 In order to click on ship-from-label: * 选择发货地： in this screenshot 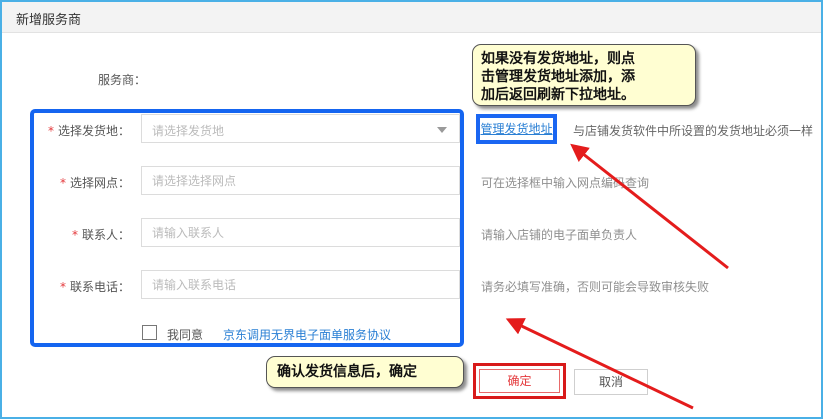, I will do `click(80, 130)`.